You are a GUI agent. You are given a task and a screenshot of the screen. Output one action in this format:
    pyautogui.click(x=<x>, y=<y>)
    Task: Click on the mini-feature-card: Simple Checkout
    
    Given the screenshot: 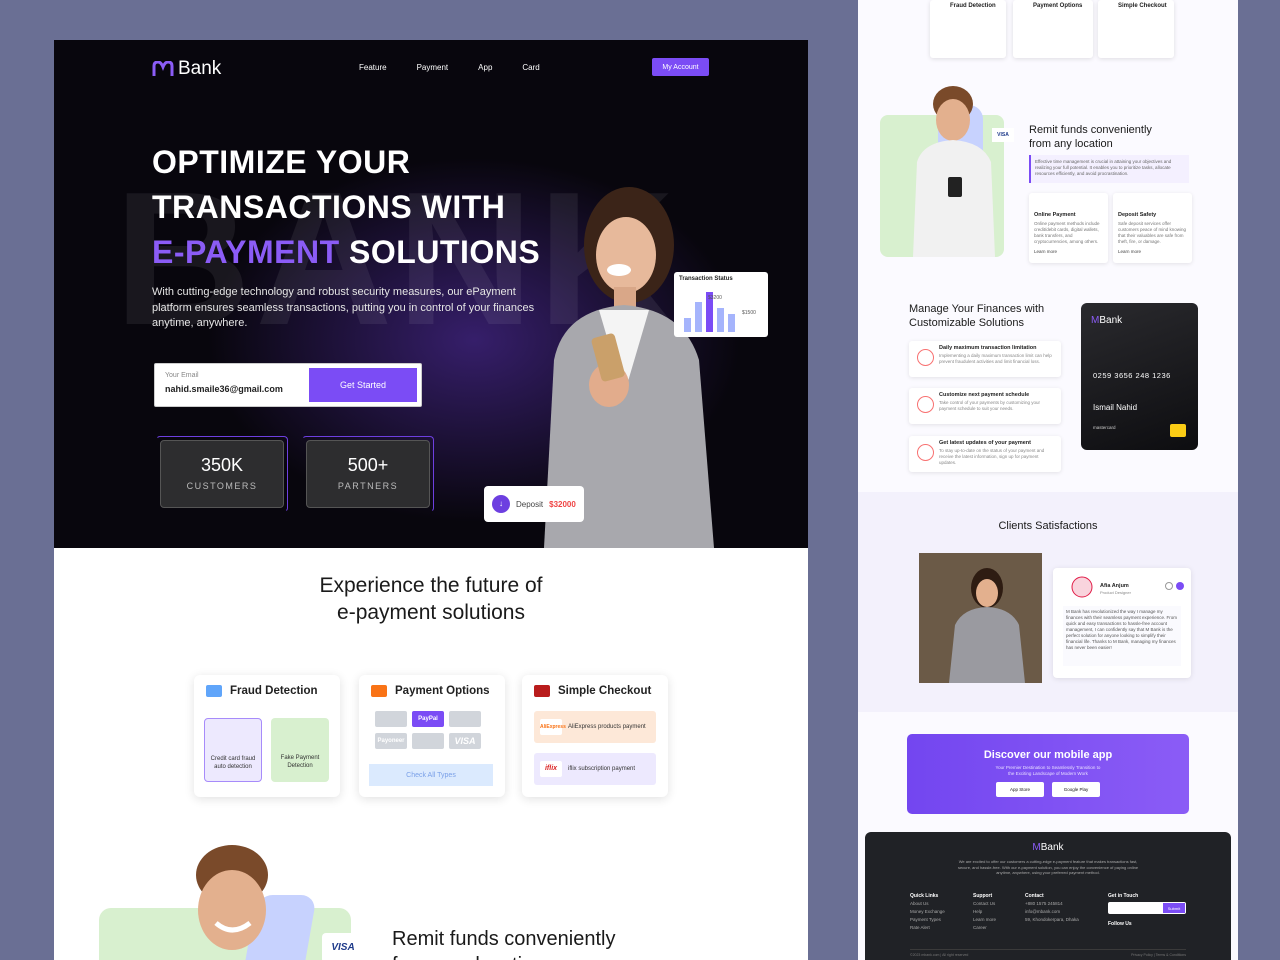 What is the action you would take?
    pyautogui.click(x=1136, y=29)
    